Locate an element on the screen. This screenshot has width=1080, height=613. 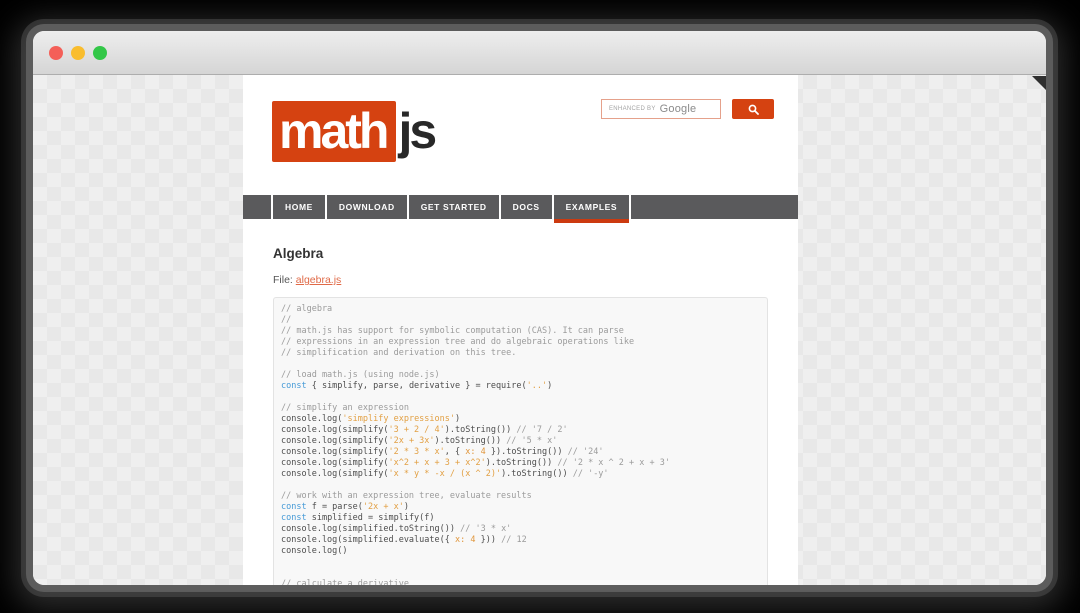
search-button is located at coordinates (753, 109).